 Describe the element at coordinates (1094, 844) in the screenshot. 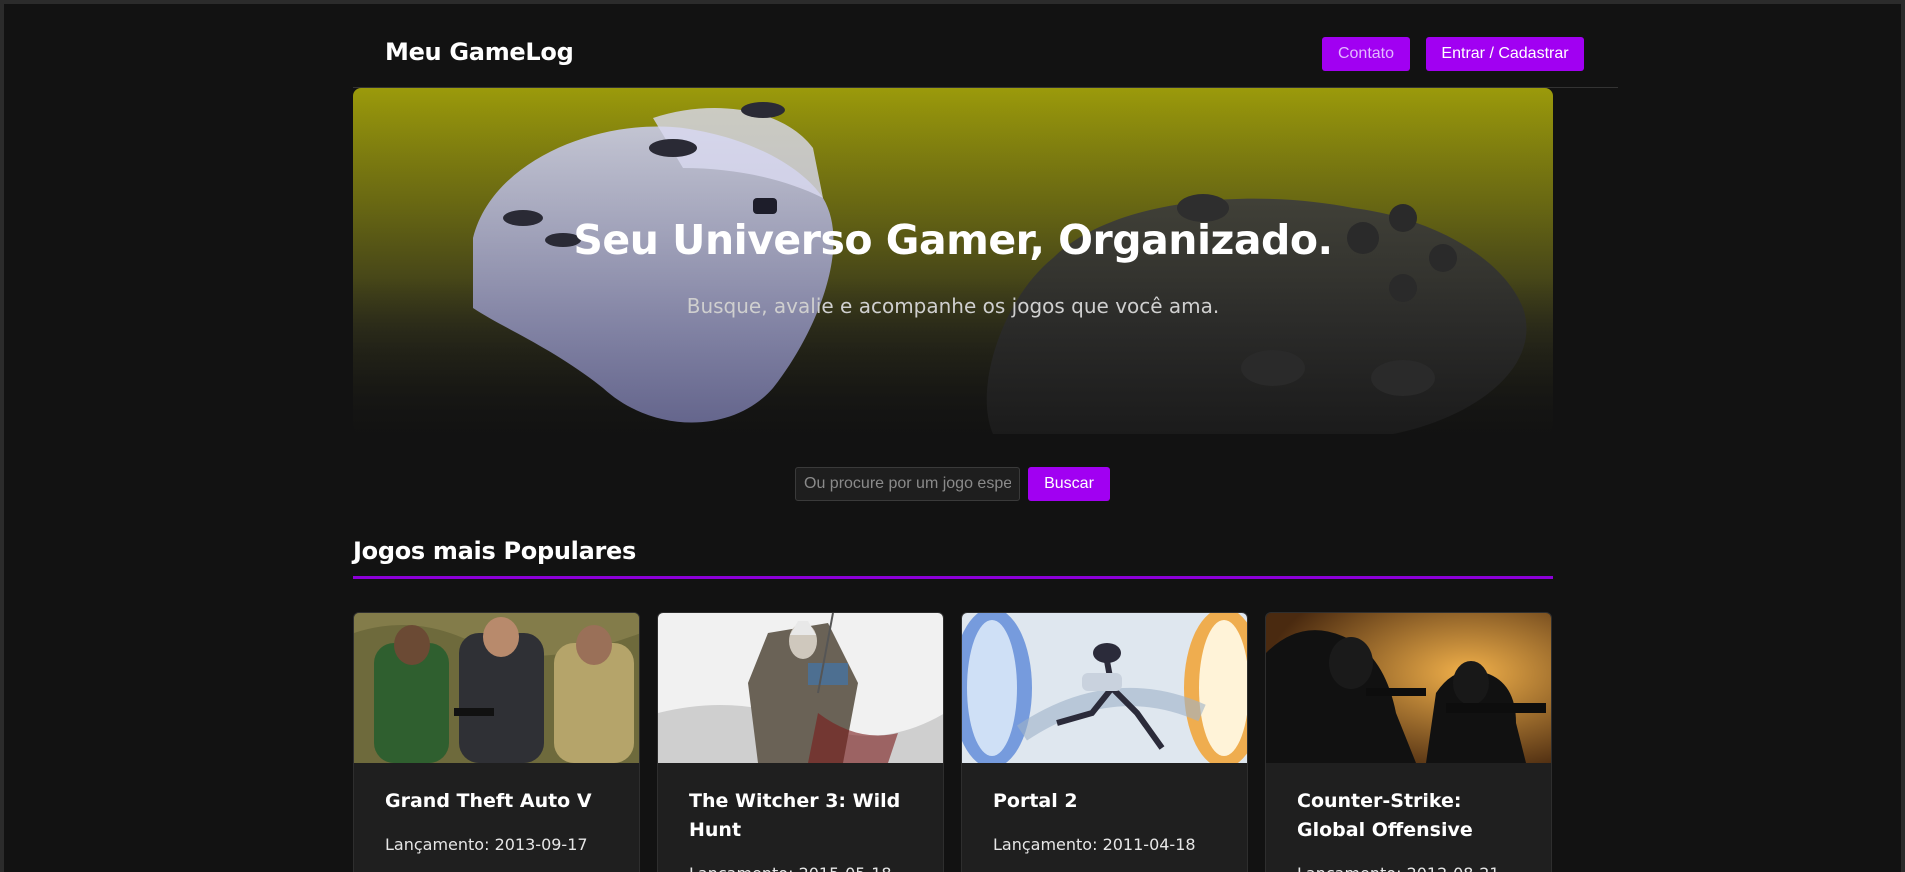

I see `game-release-date: Lançamento: 2011-04-18` at that location.